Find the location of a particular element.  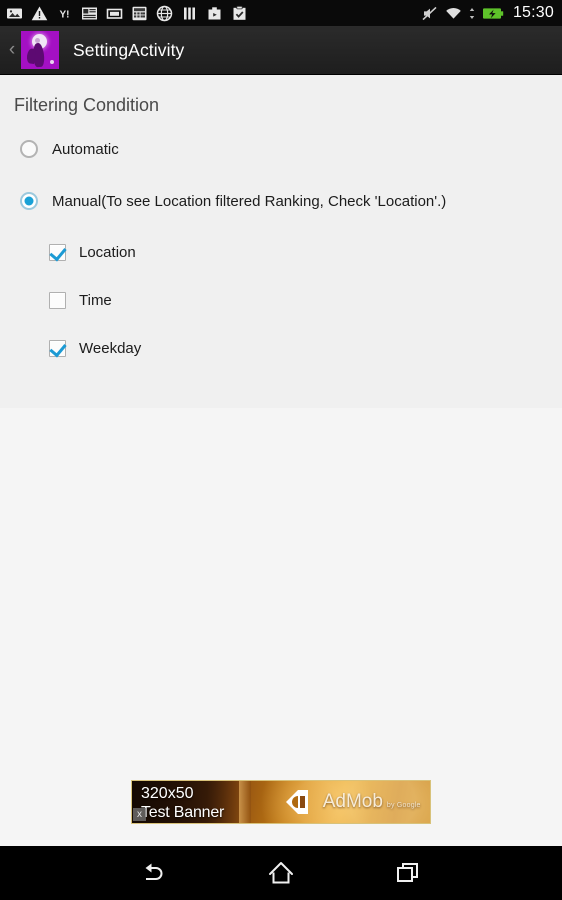

checkbox-row-location: Location is located at coordinates (281, 252).